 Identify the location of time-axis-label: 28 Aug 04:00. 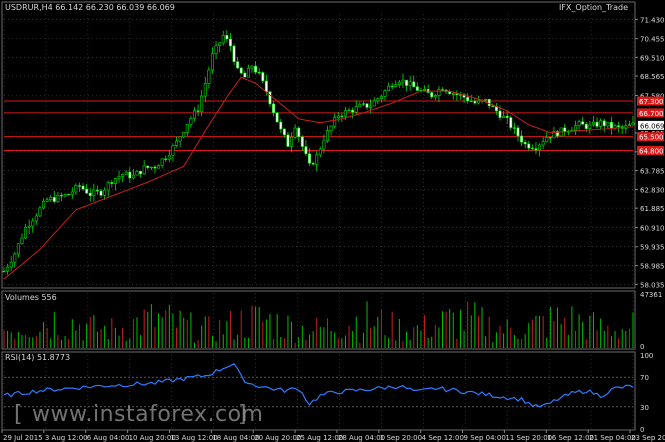
(361, 438).